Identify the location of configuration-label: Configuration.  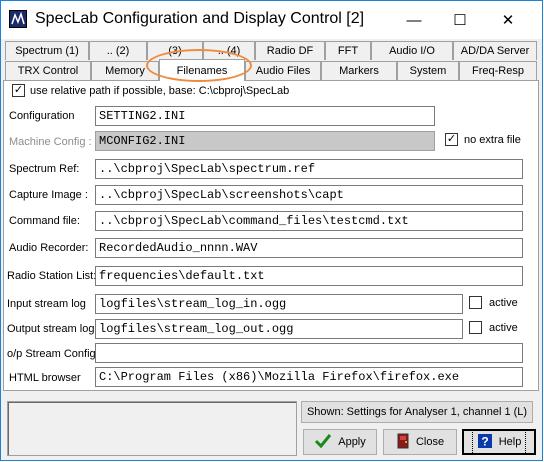
(42, 116).